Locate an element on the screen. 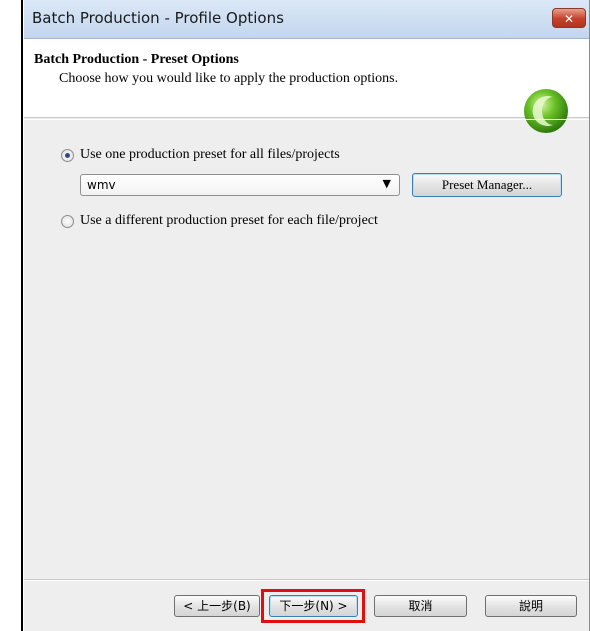 The height and width of the screenshot is (631, 590). window-title: Batch Production - Profile Options is located at coordinates (158, 18).